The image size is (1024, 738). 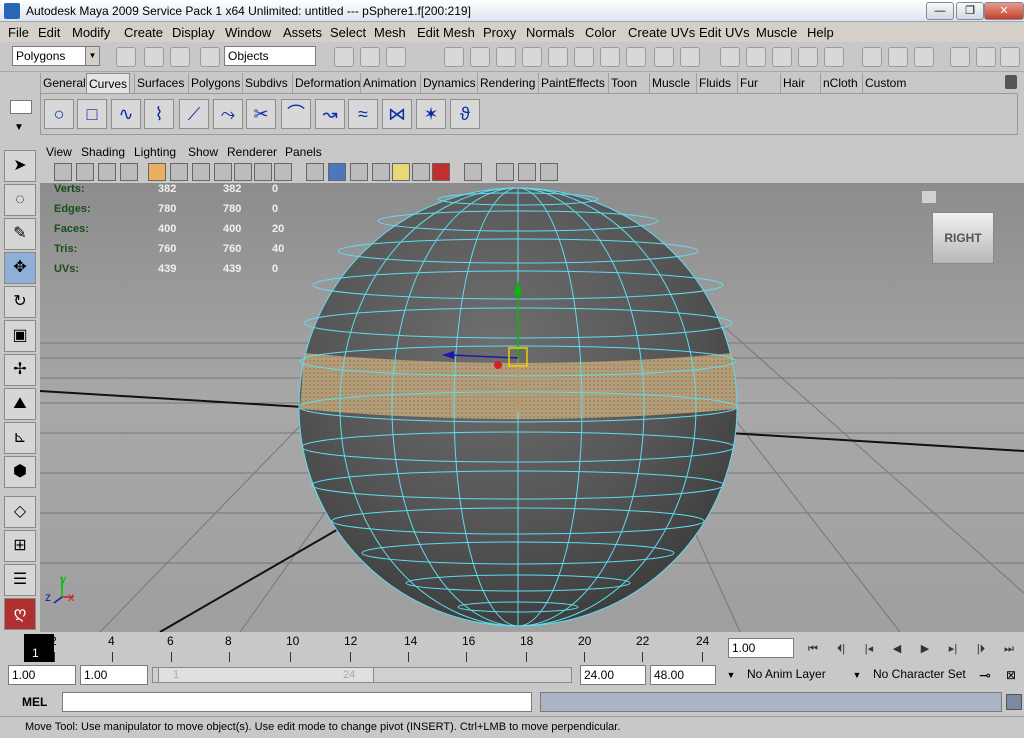 I want to click on select-tool-icon: ➤, so click(x=20, y=166).